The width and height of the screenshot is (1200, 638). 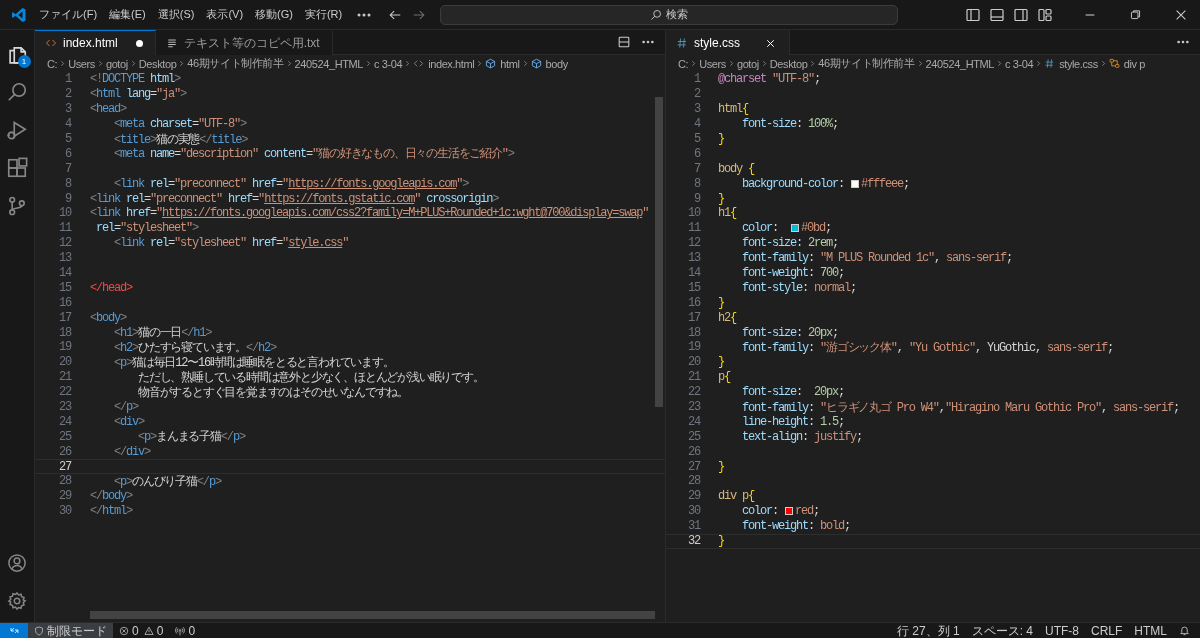 What do you see at coordinates (1045, 14) in the screenshot?
I see `layout-icon` at bounding box center [1045, 14].